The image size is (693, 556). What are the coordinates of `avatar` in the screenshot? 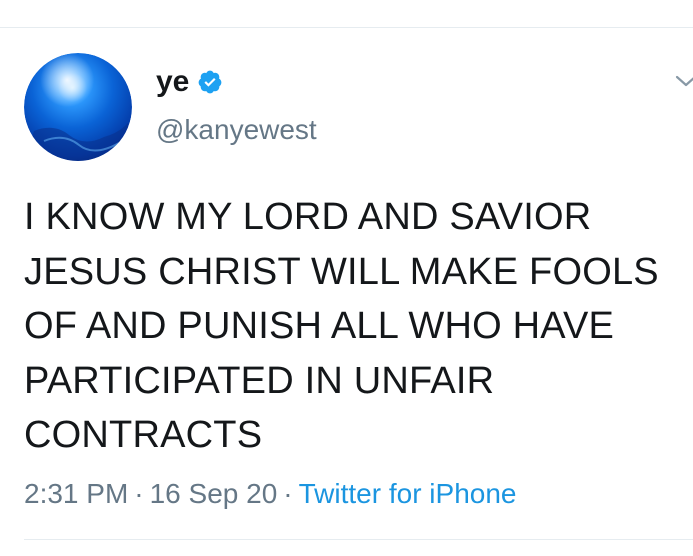 It's located at (78, 107).